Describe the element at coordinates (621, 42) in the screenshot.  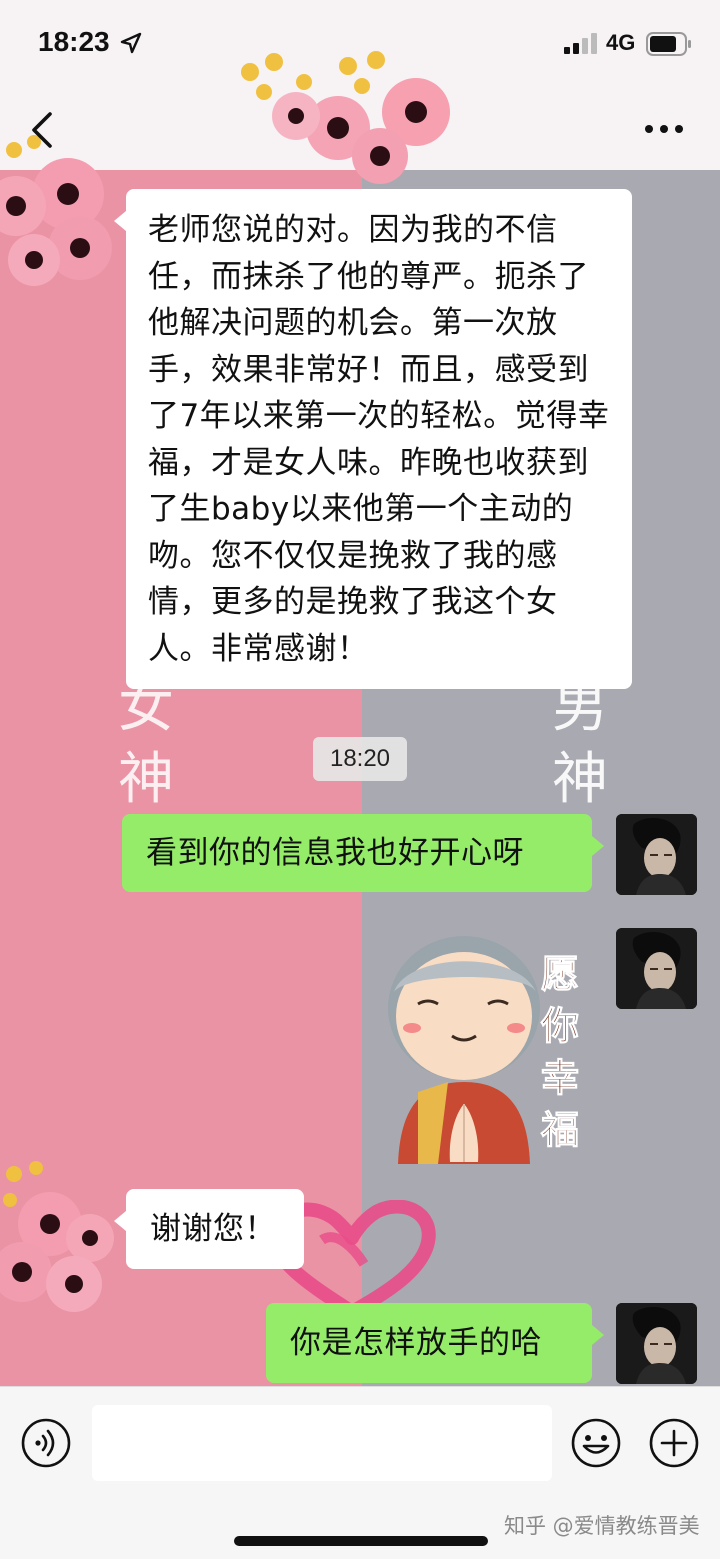
I see `network-type: 4G` at that location.